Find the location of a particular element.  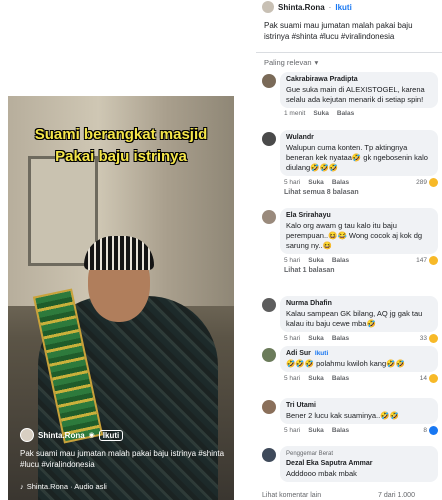

comment-meta: 1 menit Suka Balas is located at coordinates (361, 113).